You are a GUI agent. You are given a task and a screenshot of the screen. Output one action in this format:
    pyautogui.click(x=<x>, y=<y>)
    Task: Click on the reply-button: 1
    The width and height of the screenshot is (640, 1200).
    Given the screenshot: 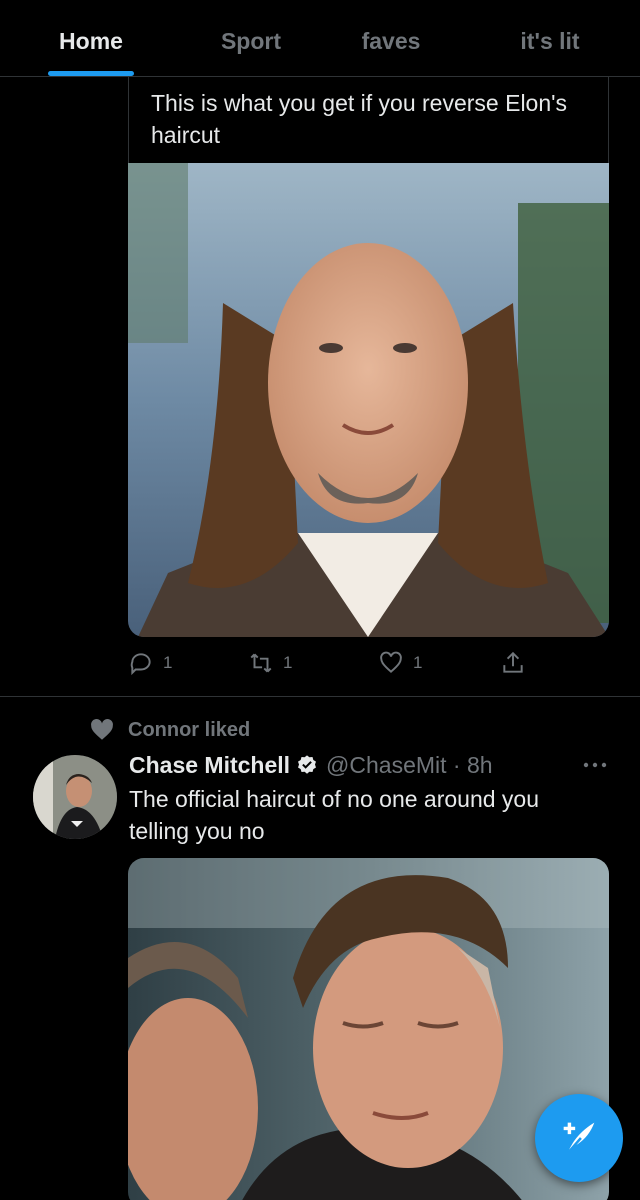 What is the action you would take?
    pyautogui.click(x=150, y=663)
    